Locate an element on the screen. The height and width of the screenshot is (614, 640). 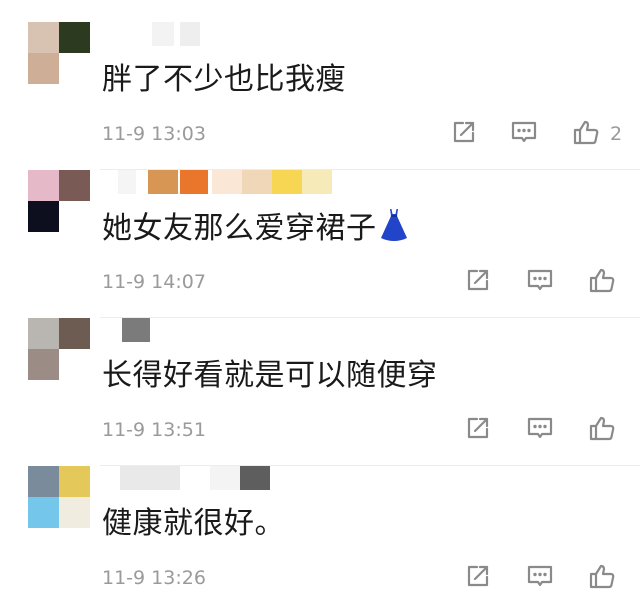
comment-timestamp: 11-9 13:03 is located at coordinates (154, 134).